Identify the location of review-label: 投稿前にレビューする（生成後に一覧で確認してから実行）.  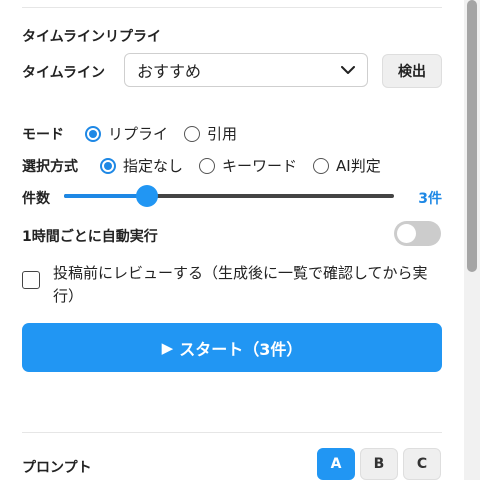
(248, 285).